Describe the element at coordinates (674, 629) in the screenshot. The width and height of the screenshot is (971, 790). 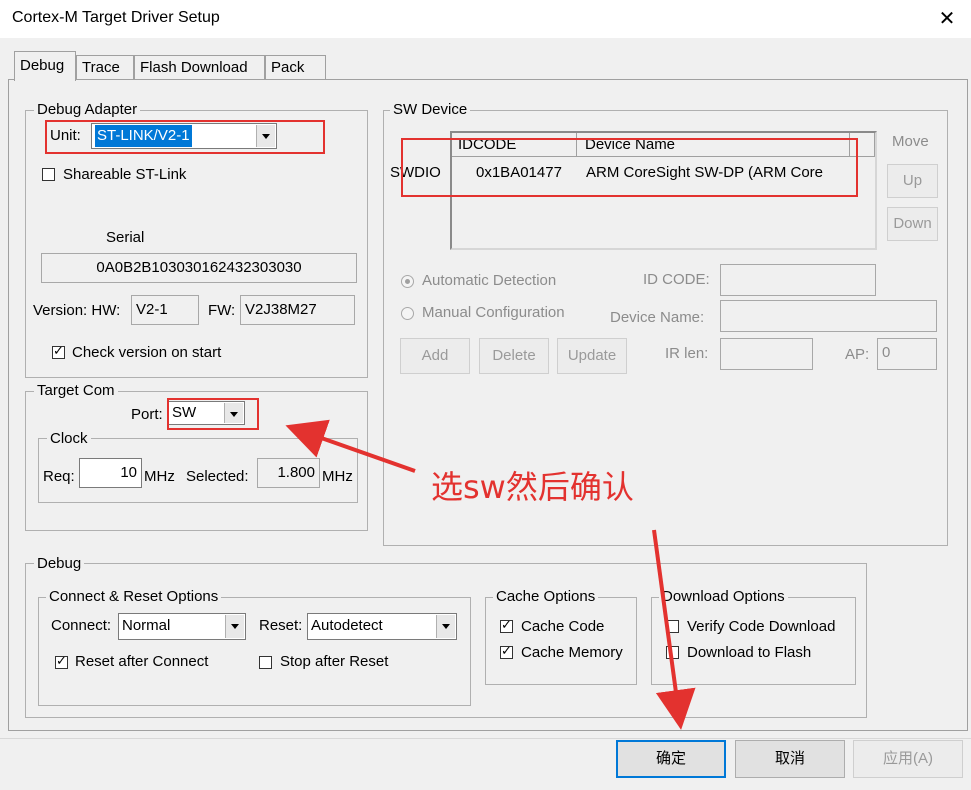
I see `arrow-to-ok` at that location.